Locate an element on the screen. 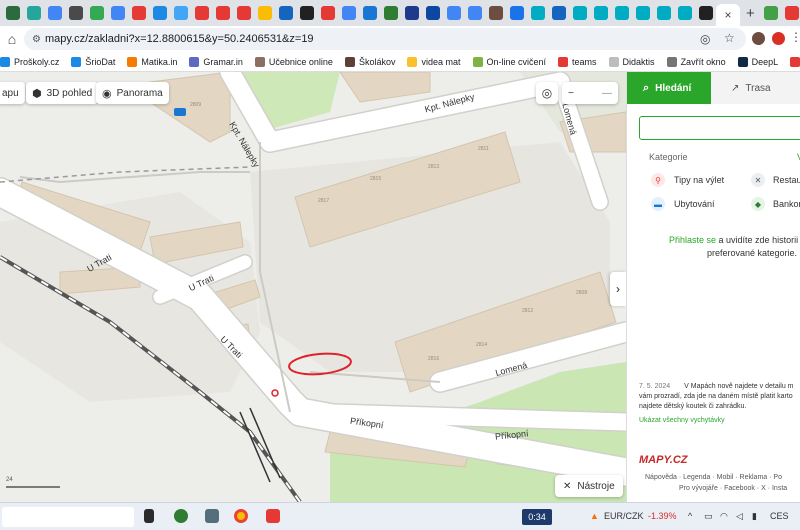  zoom-out-icon: − is located at coordinates (571, 93).